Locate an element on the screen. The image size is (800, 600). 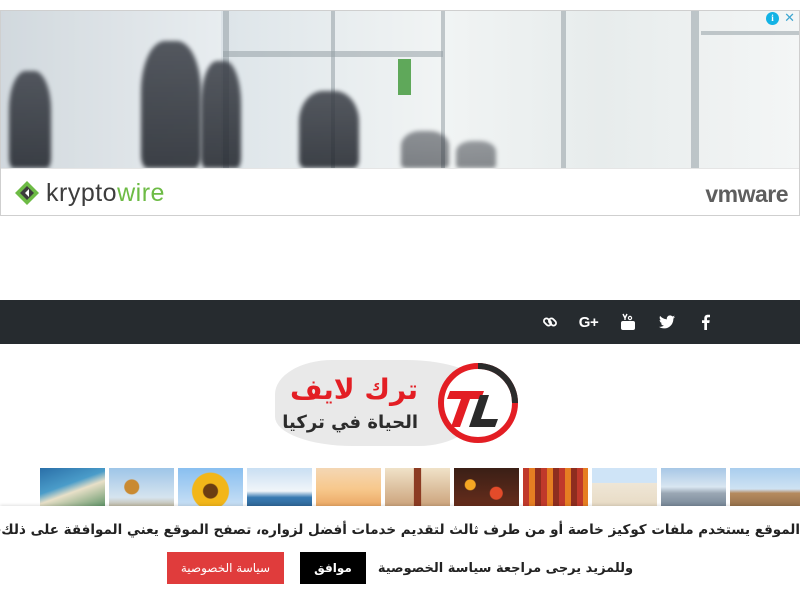
thumbnail-lanterns is located at coordinates (486, 489).